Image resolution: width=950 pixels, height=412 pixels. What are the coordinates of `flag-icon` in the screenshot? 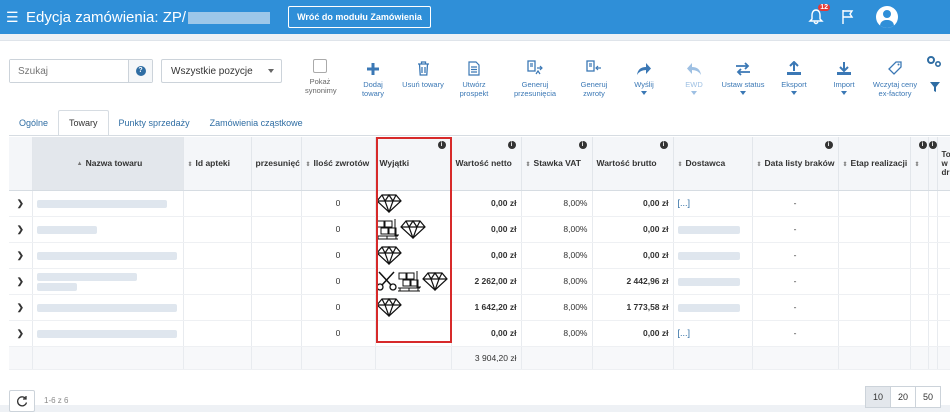 It's located at (848, 17).